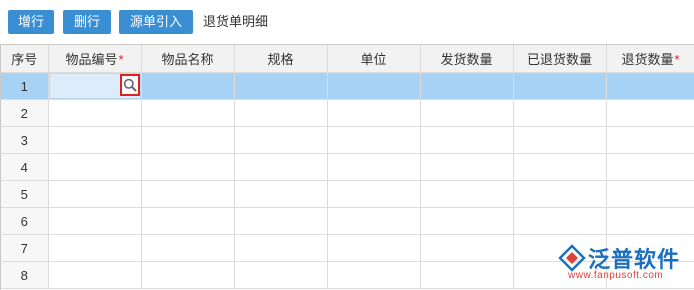 This screenshot has height=290, width=694. I want to click on row-number: 4, so click(25, 167).